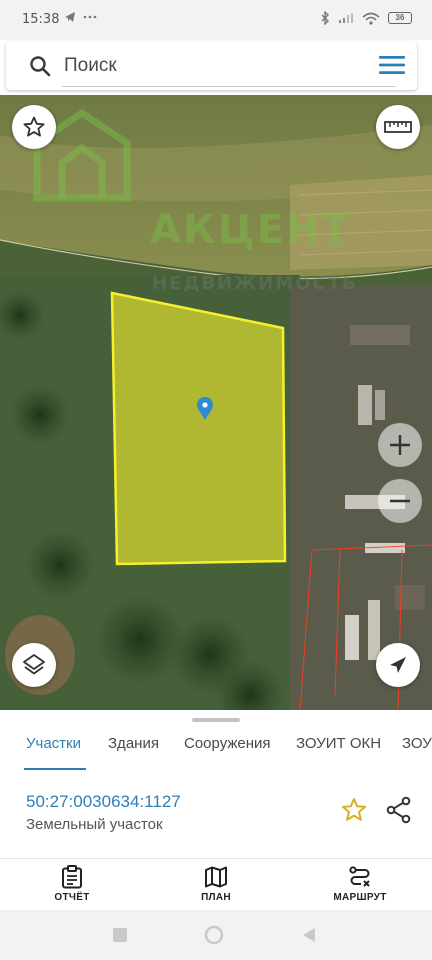  What do you see at coordinates (103, 802) in the screenshot?
I see `parcel-cadastral-number: 50:27:0030634:1127` at bounding box center [103, 802].